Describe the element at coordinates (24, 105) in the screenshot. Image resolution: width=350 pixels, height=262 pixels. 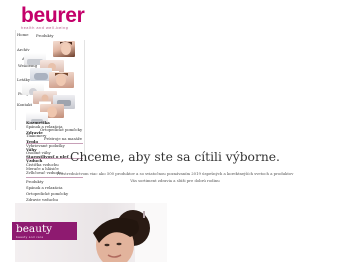
I see `sidebar-item-contact: Kontakt` at that location.